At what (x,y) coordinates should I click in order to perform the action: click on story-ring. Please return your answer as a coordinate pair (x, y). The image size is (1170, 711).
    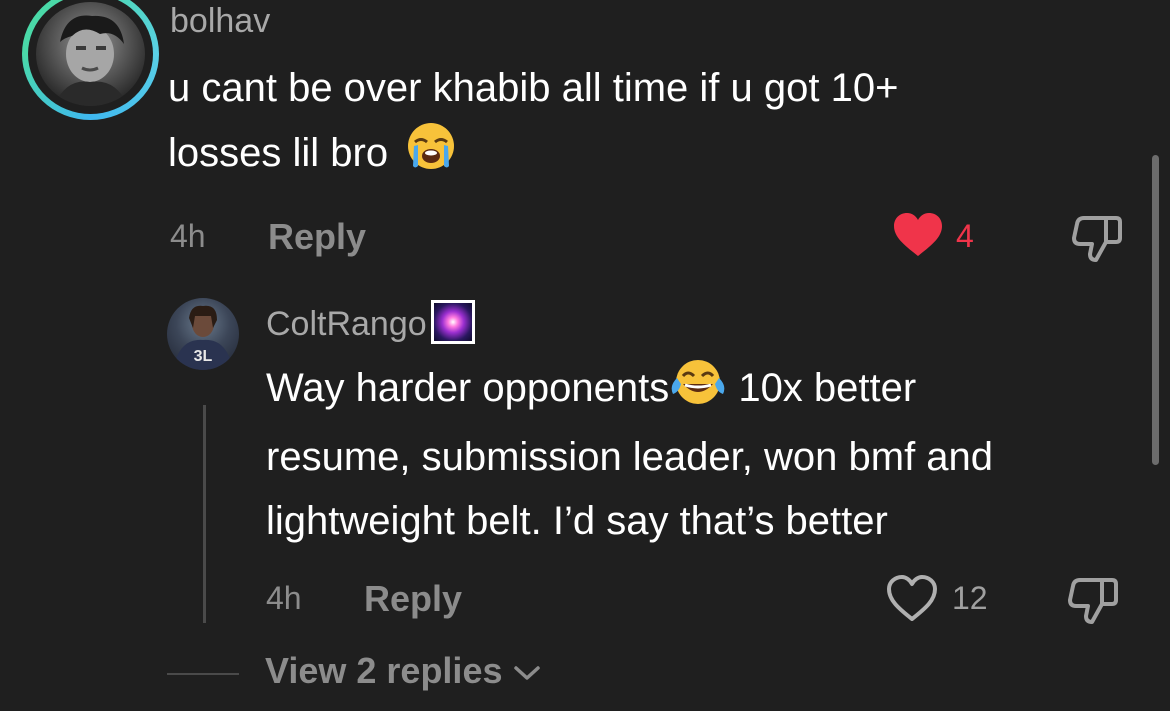
    Looking at the image, I should click on (90, 60).